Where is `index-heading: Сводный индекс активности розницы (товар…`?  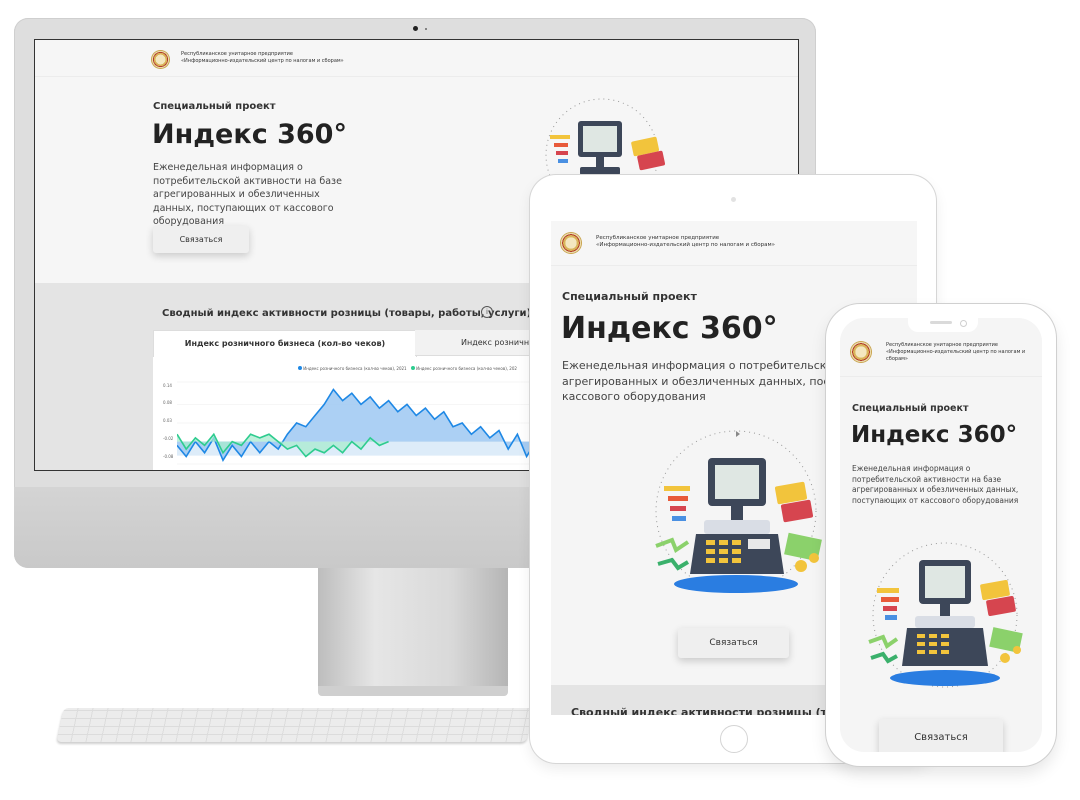
index-heading: Сводный индекс активности розницы (товар… is located at coordinates (347, 313).